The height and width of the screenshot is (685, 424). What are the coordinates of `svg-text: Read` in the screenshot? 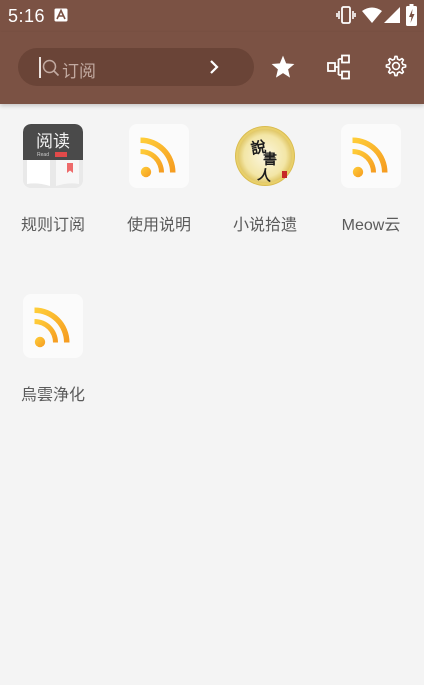 It's located at (43, 155).